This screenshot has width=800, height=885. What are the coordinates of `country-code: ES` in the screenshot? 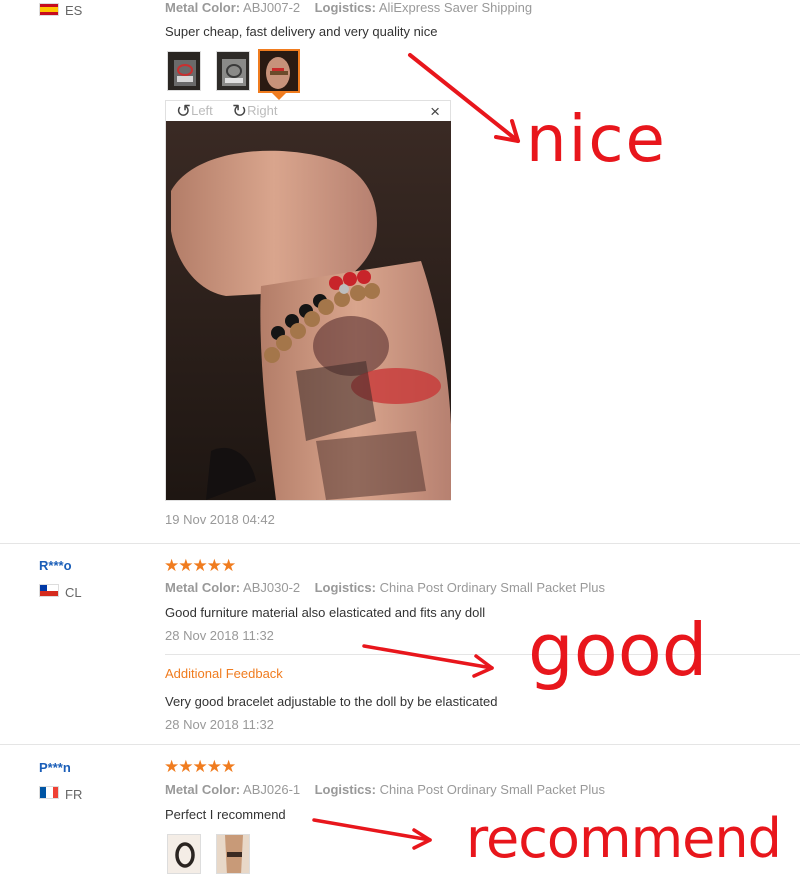 It's located at (74, 10).